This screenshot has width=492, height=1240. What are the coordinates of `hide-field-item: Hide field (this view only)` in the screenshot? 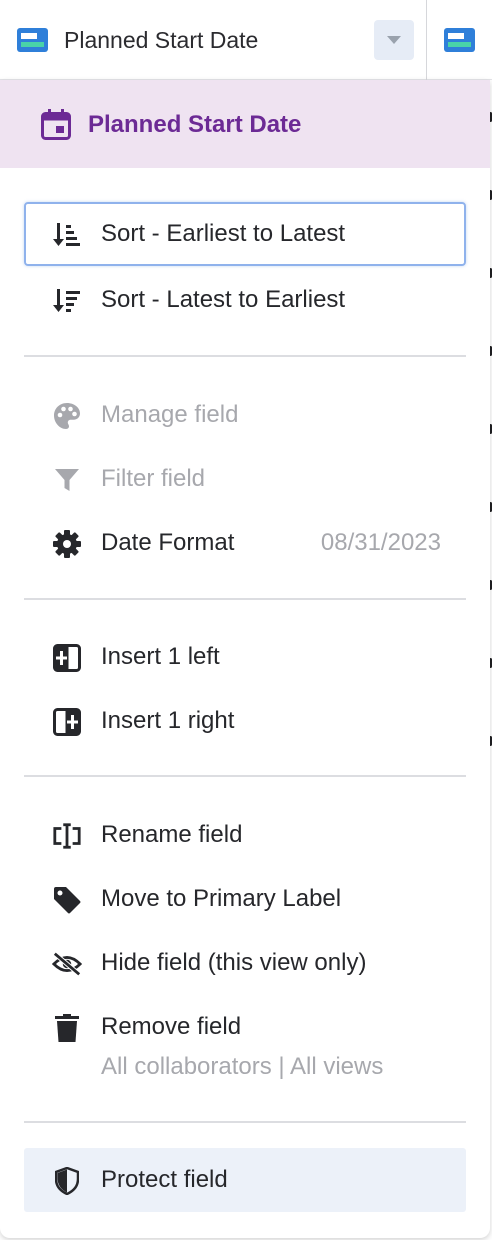 It's located at (245, 963).